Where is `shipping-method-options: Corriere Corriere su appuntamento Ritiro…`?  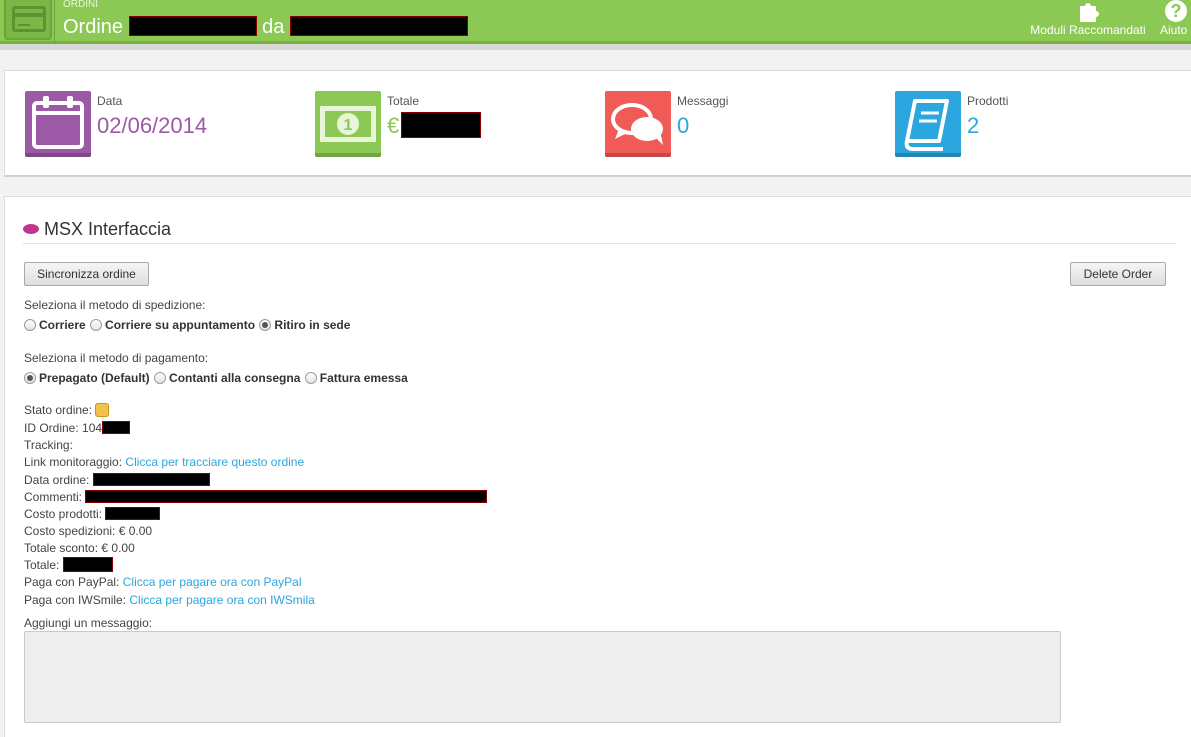 shipping-method-options: Corriere Corriere su appuntamento Ritiro… is located at coordinates (187, 325).